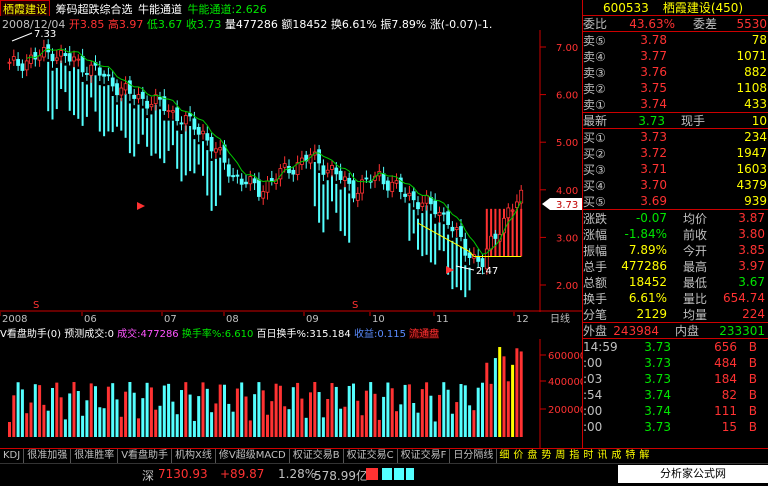  I want to click on indicator-tab: 价, so click(518, 456).